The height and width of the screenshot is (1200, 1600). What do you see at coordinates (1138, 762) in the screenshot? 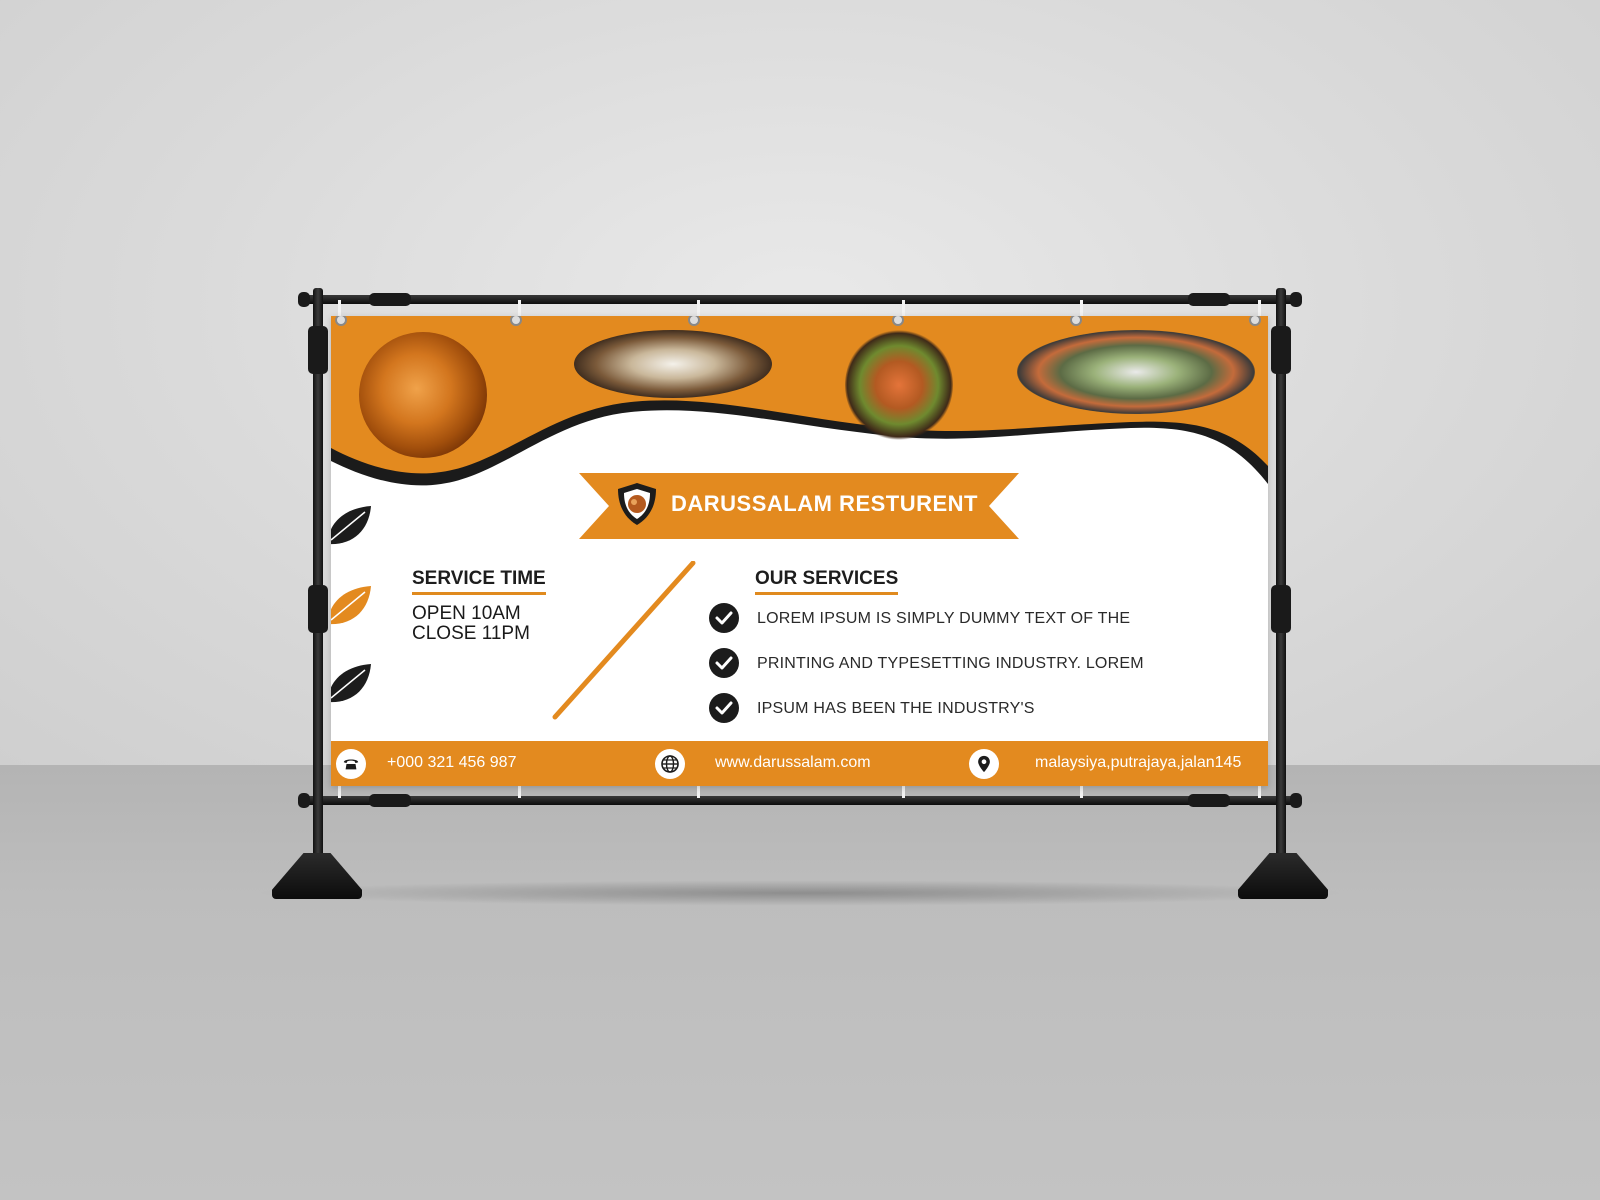
I see `address-text: malaysiya,putrajaya,jalan145` at bounding box center [1138, 762].